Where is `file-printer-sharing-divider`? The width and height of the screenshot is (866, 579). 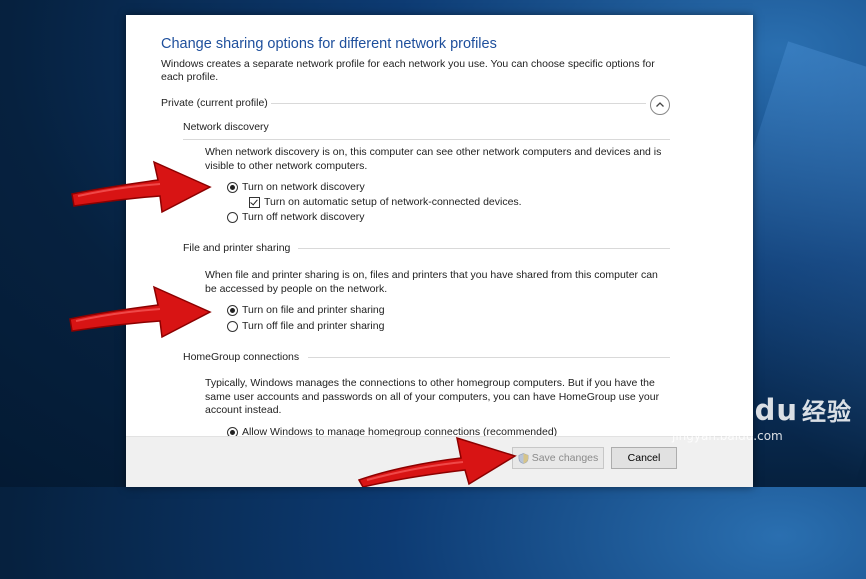 file-printer-sharing-divider is located at coordinates (484, 248).